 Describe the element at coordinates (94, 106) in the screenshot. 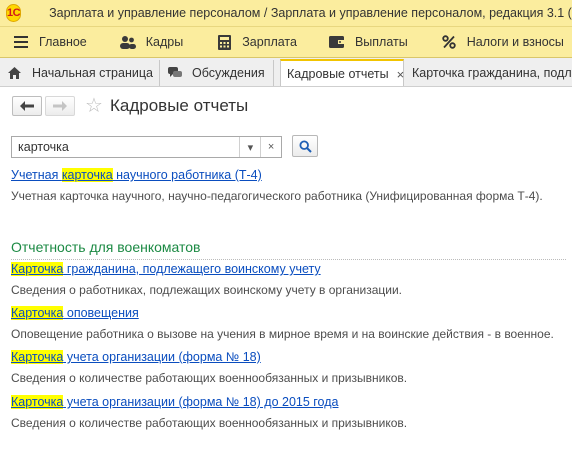

I see `favorite-star-icon: ☆` at that location.